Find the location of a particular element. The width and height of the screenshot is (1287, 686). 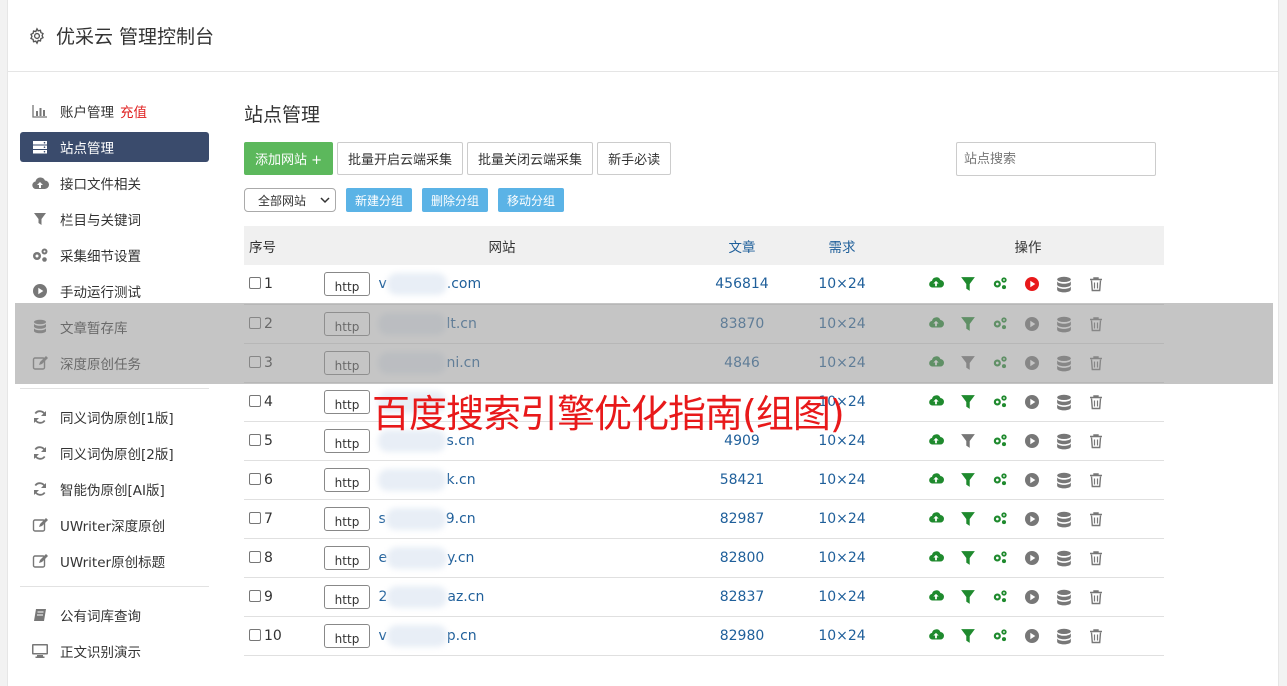

sidebar-item-collect-settings: 采集细节设置 is located at coordinates (114, 255).